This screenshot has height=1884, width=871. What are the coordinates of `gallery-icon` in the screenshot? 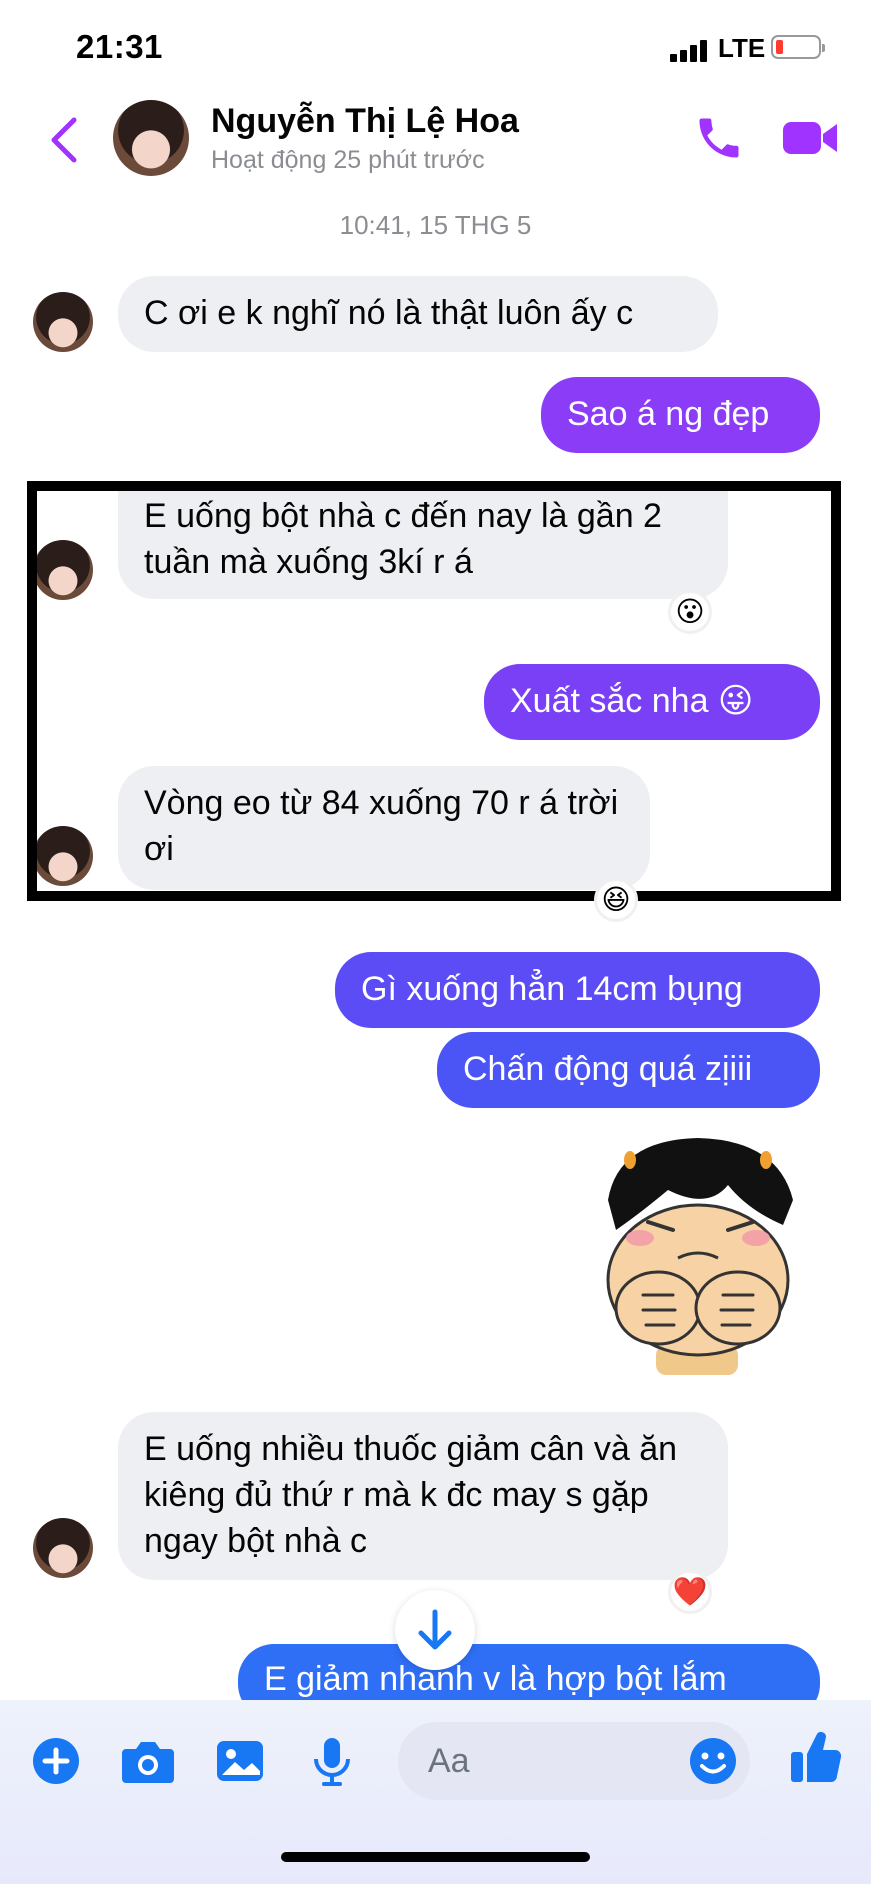 It's located at (240, 1761).